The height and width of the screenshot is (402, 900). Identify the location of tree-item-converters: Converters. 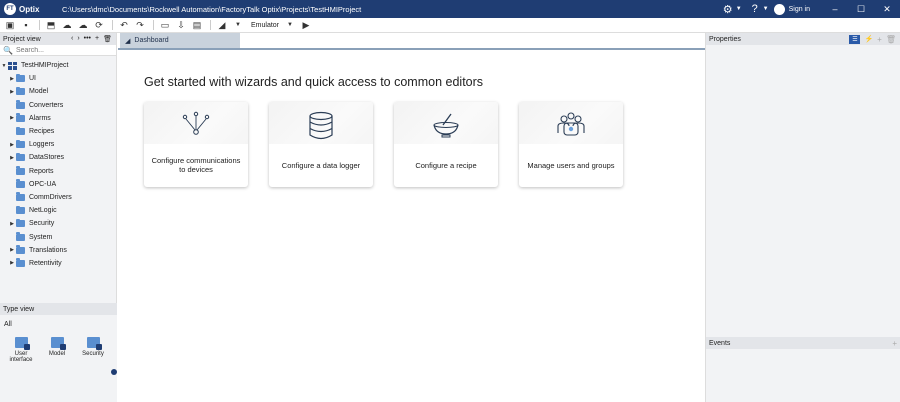
(58, 105).